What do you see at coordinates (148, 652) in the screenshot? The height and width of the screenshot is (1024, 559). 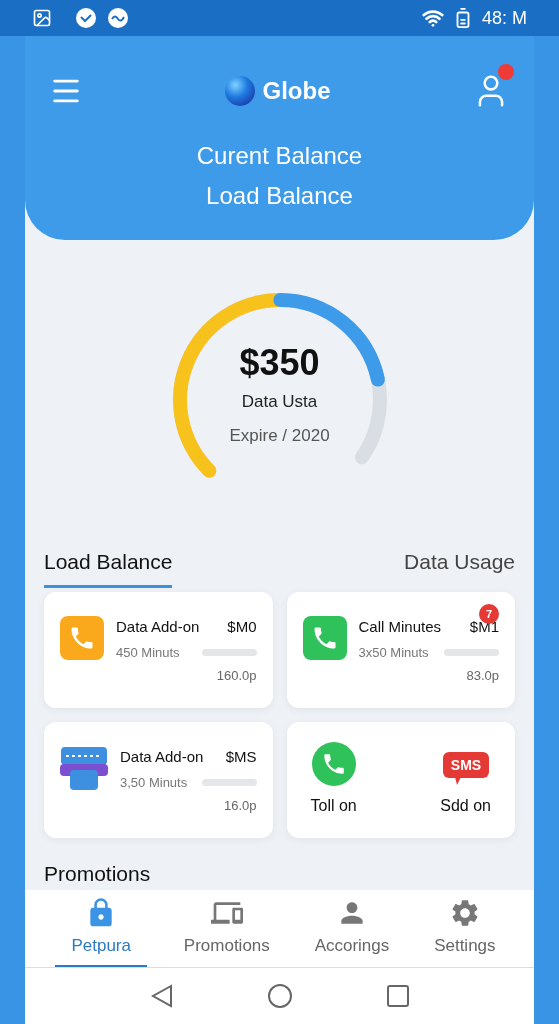 I see `card-detail: 450 Minuts` at bounding box center [148, 652].